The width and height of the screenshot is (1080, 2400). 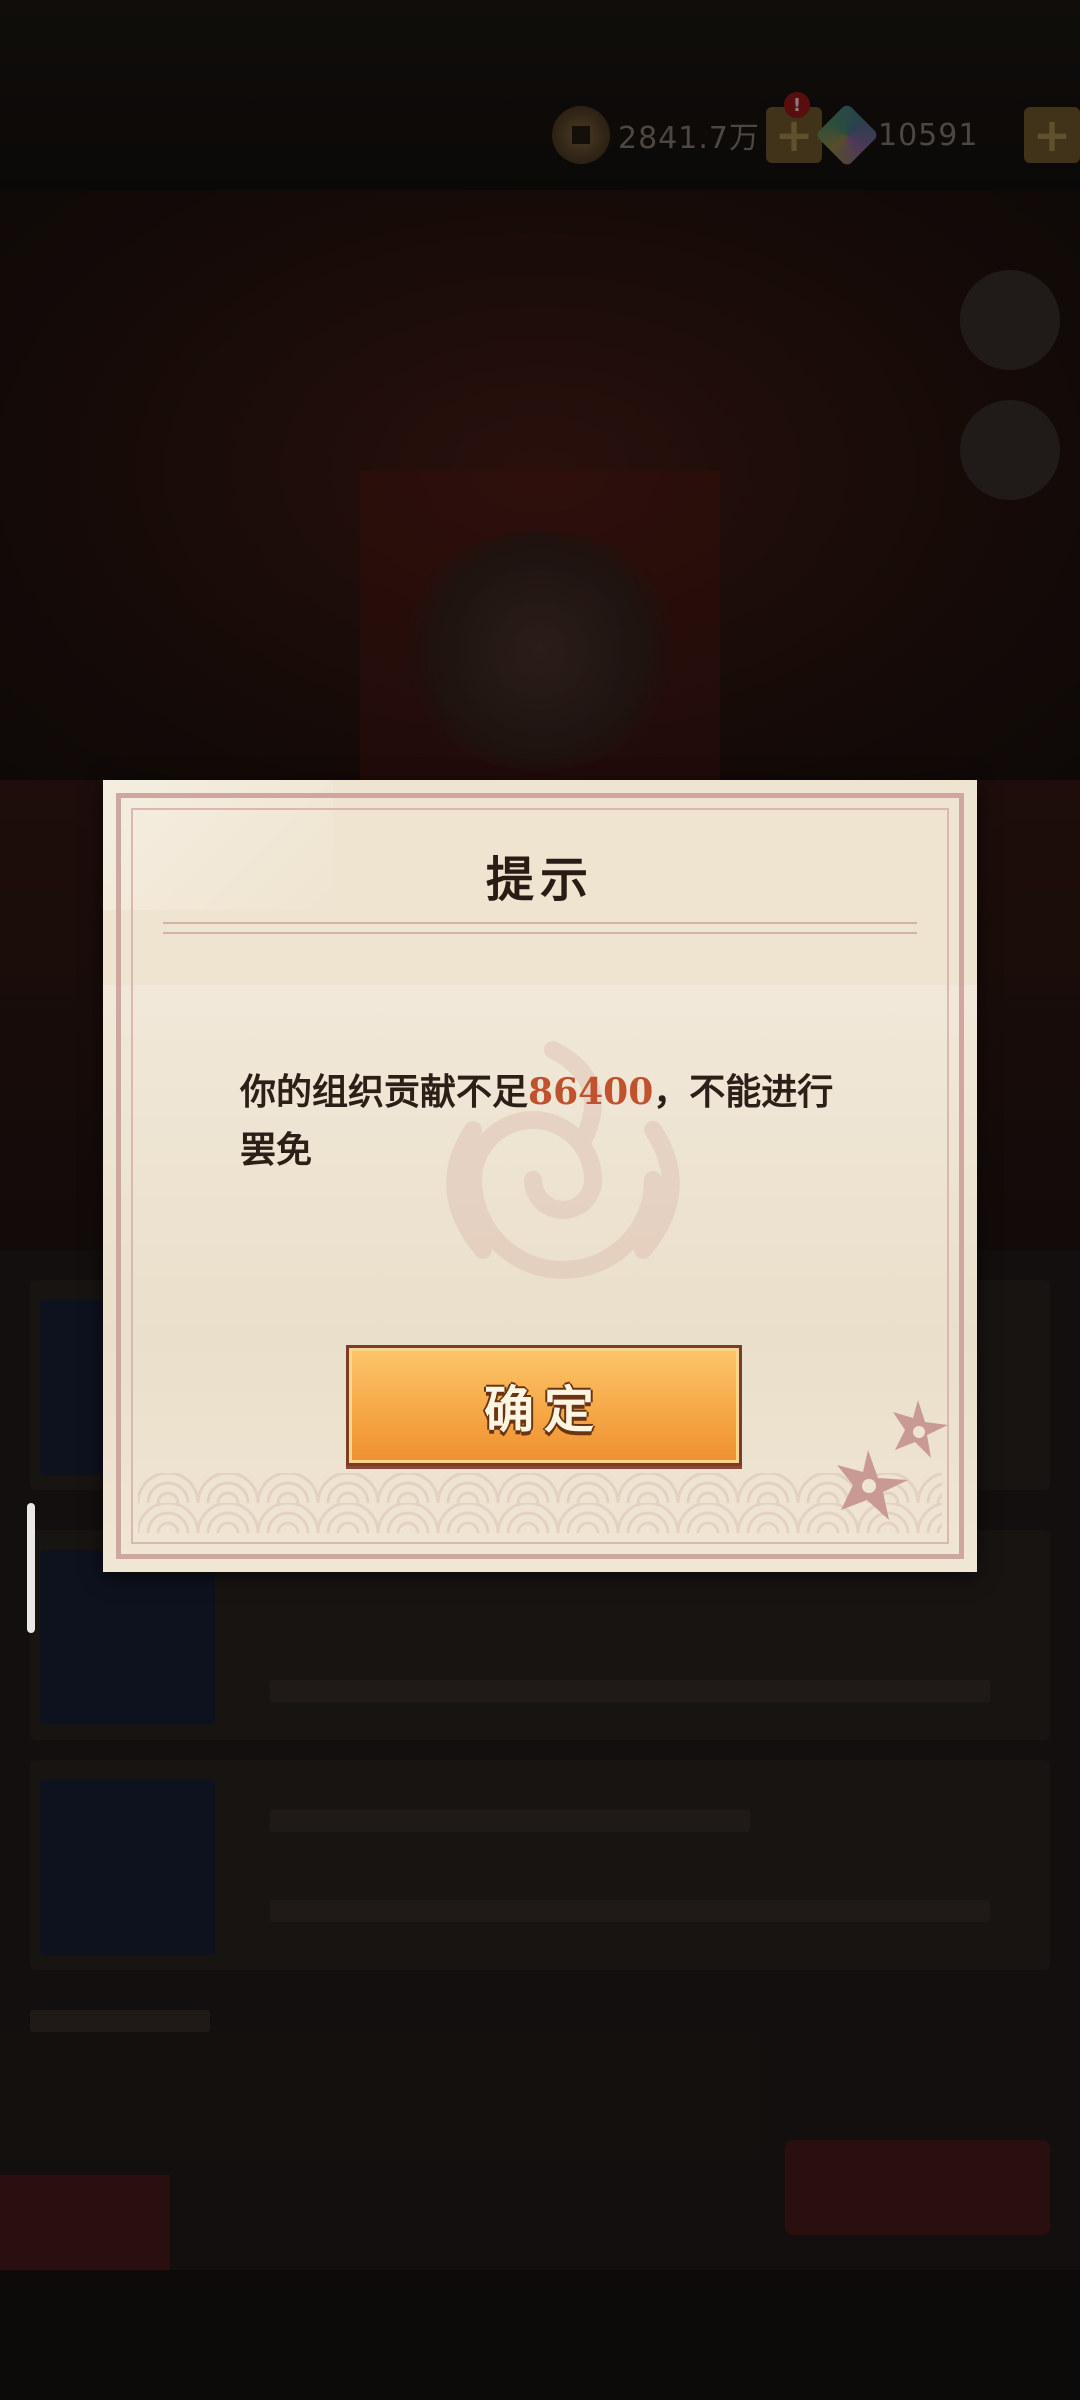 I want to click on message-text: 你的组织贡献不足, so click(x=384, y=1092).